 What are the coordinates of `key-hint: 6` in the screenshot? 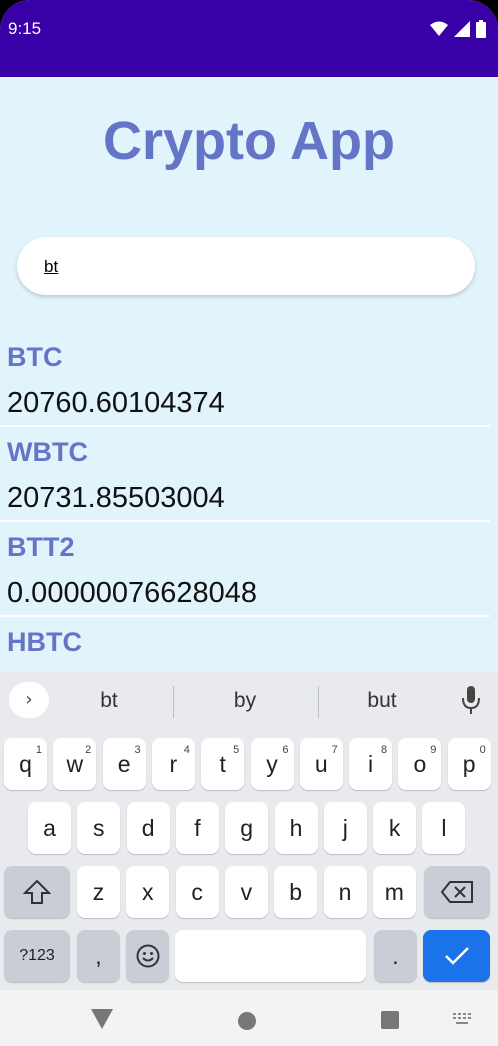 It's located at (285, 750).